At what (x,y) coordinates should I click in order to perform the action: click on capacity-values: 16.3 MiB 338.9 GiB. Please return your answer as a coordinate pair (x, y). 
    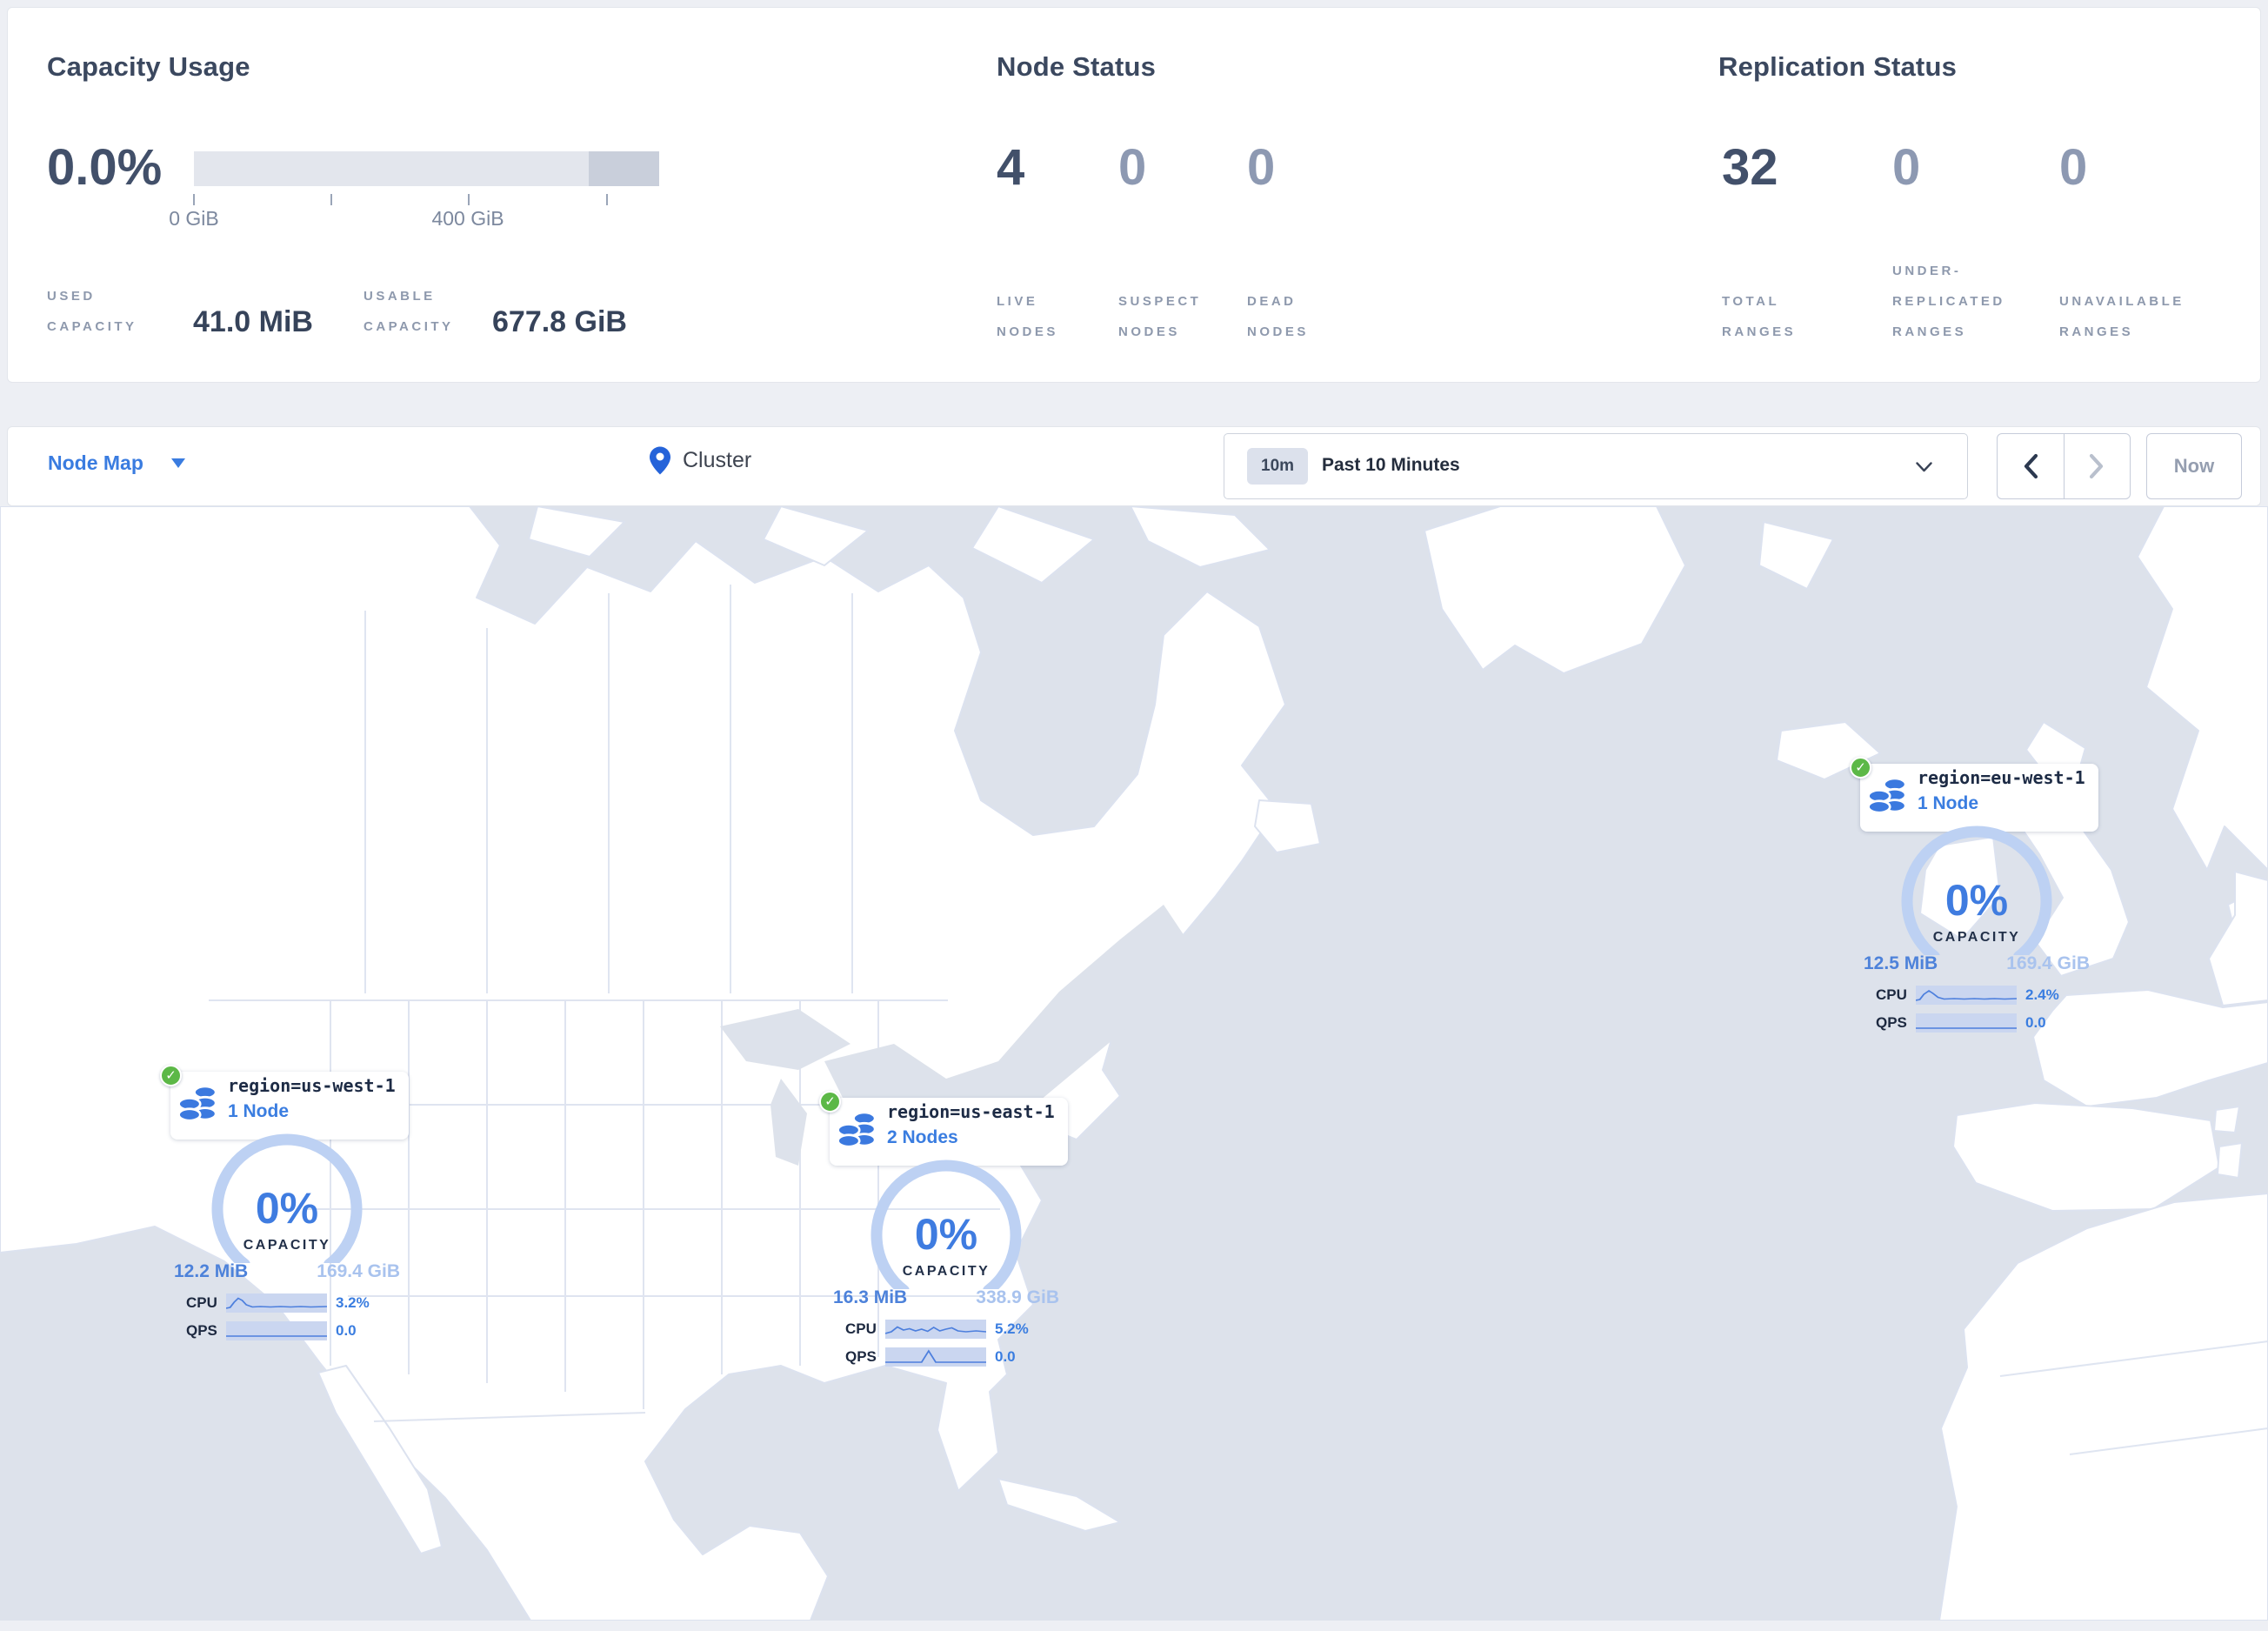
    Looking at the image, I should click on (946, 1297).